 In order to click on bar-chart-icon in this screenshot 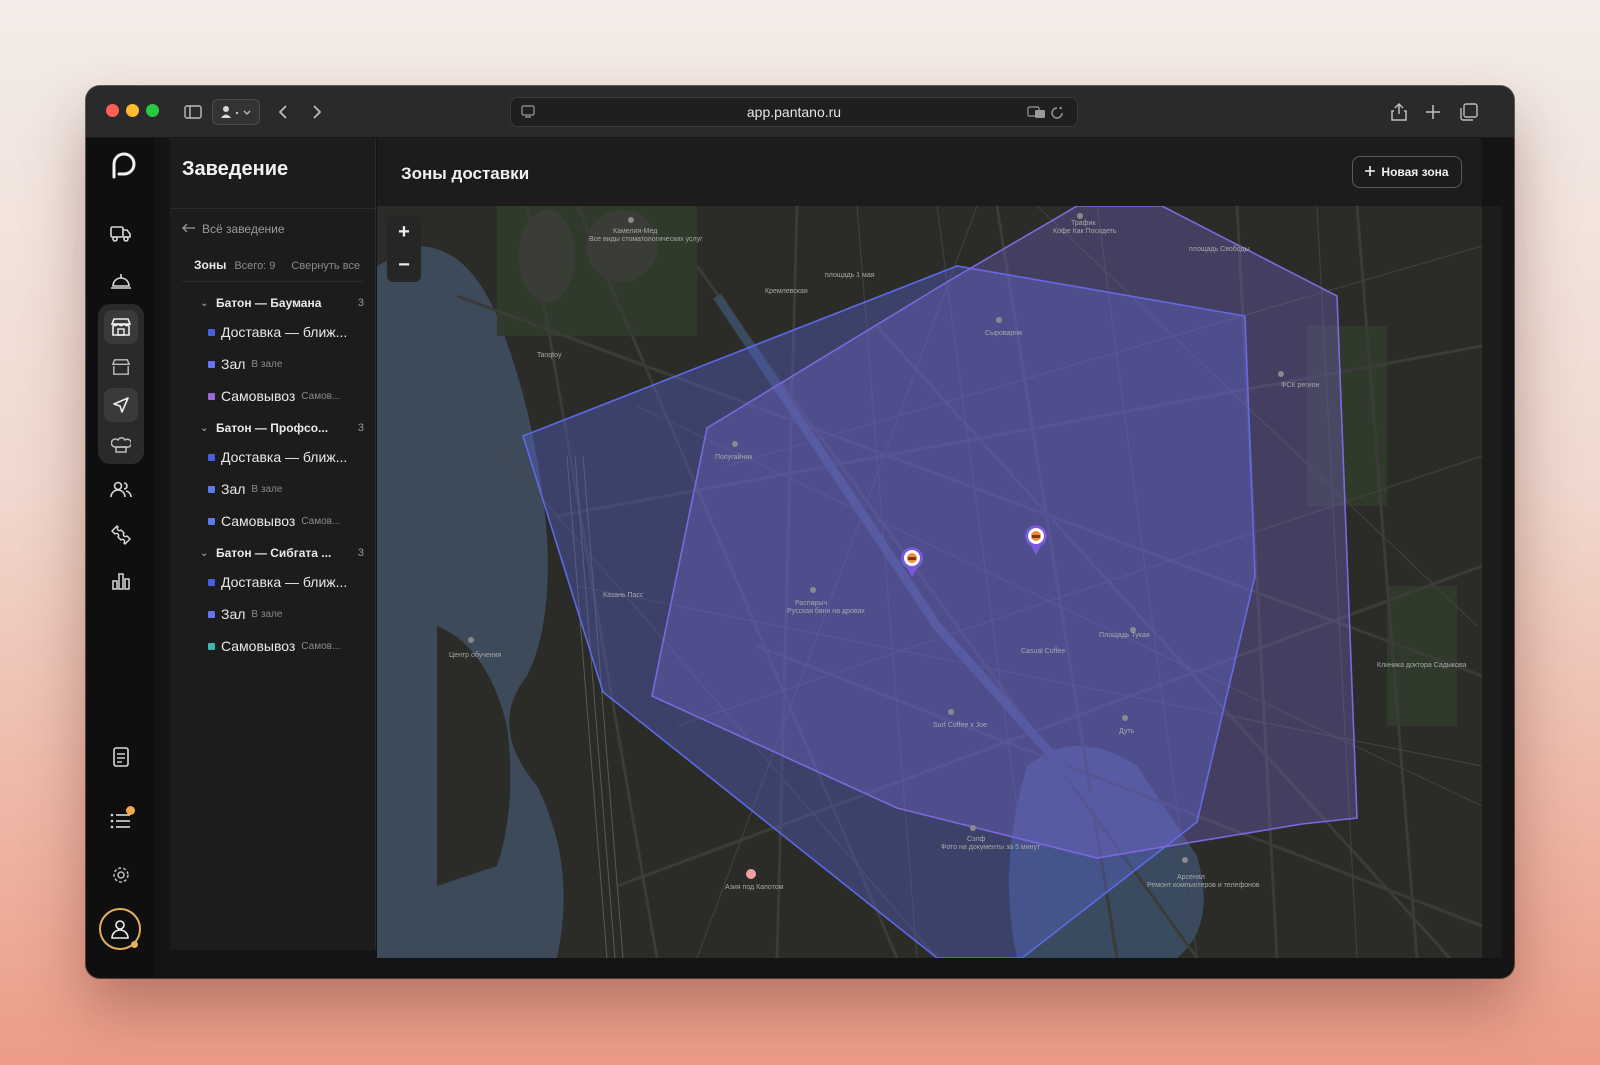, I will do `click(121, 581)`.